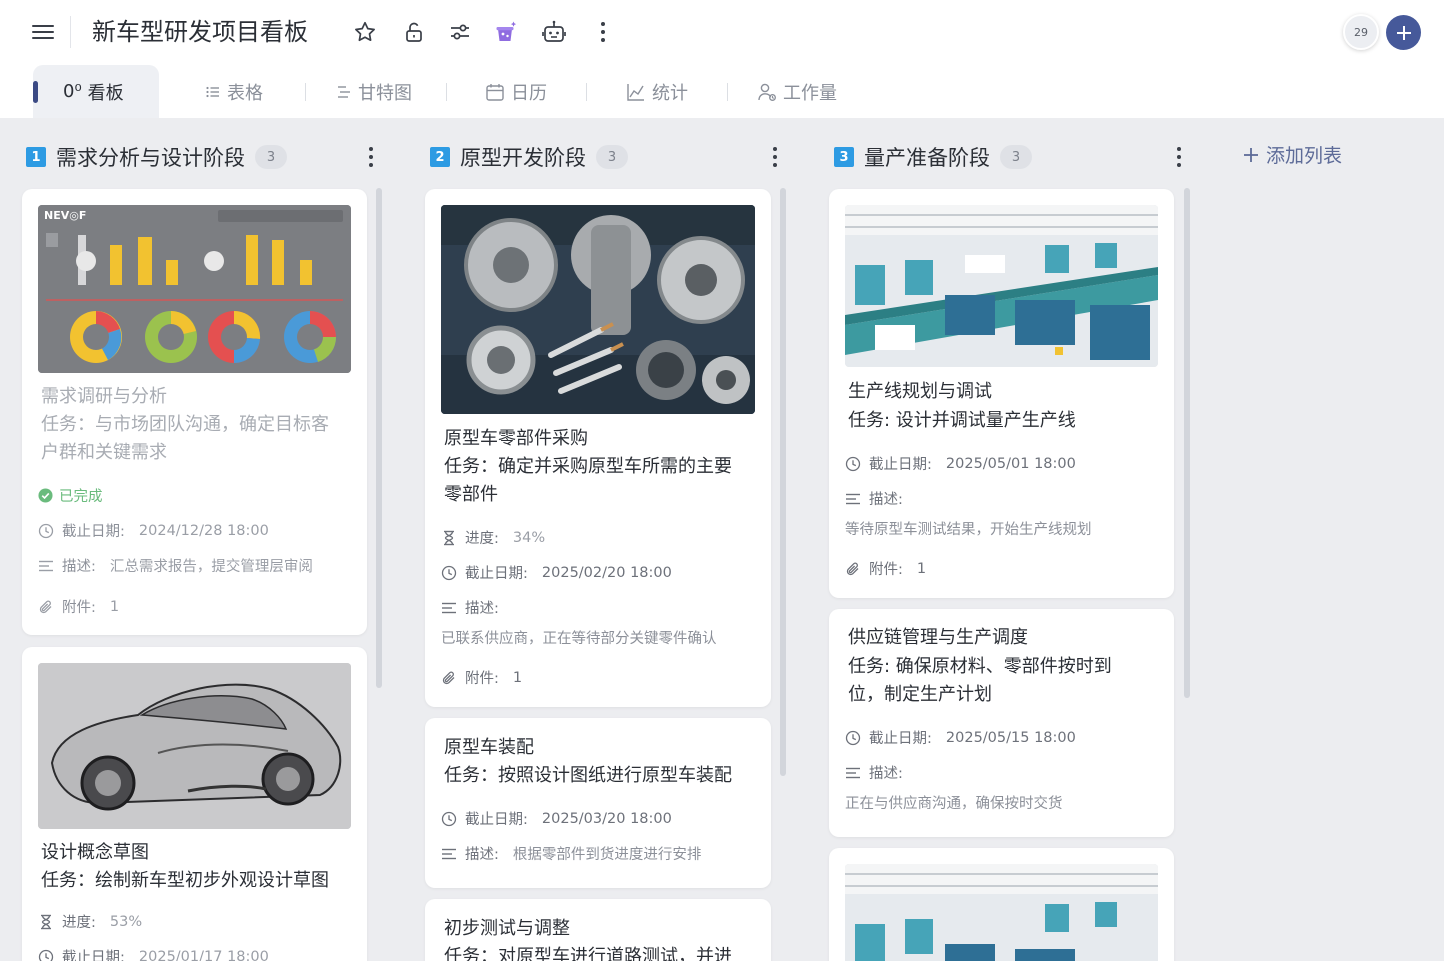 This screenshot has width=1444, height=961. What do you see at coordinates (36, 157) in the screenshot?
I see `column-number: 1` at bounding box center [36, 157].